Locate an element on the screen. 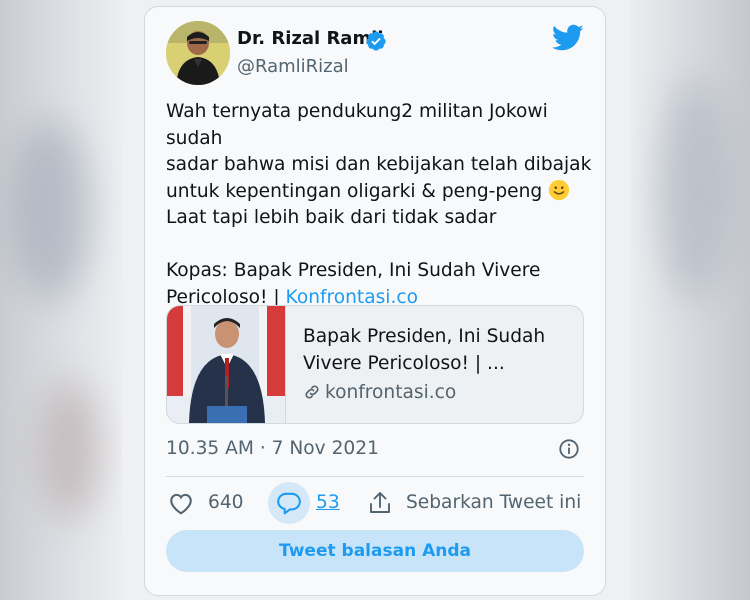 The image size is (750, 600). avatar-image is located at coordinates (198, 53).